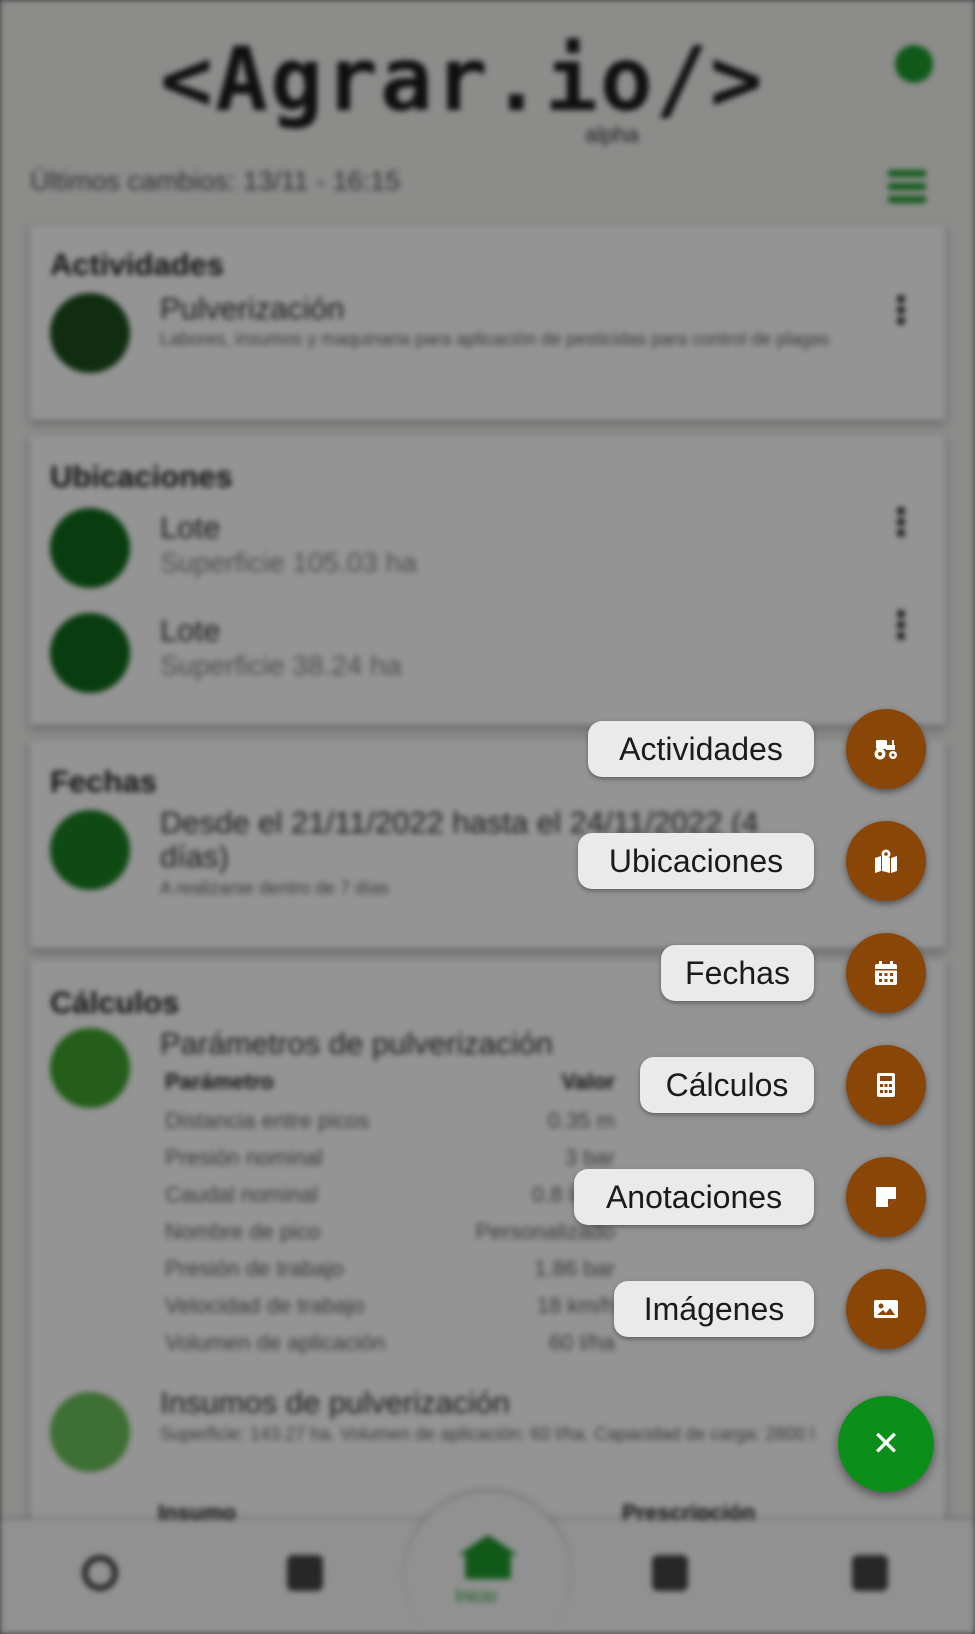  What do you see at coordinates (737, 973) in the screenshot?
I see `speed-dial-label-fechas: Fechas` at bounding box center [737, 973].